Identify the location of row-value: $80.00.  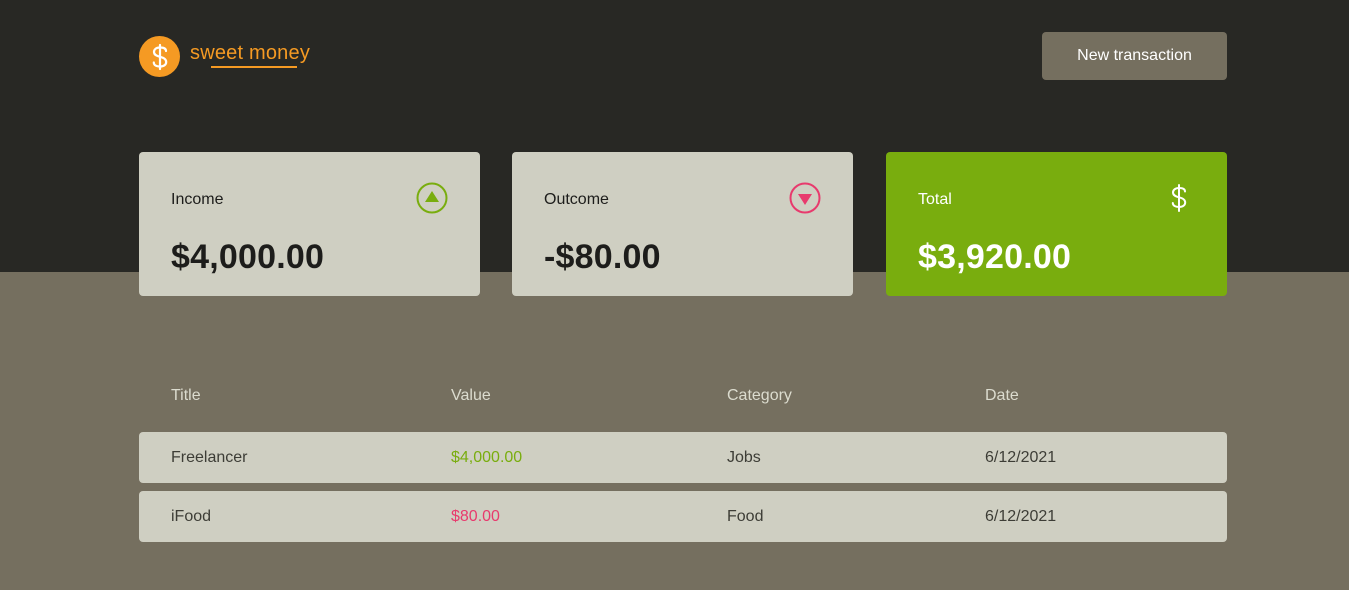
(475, 516).